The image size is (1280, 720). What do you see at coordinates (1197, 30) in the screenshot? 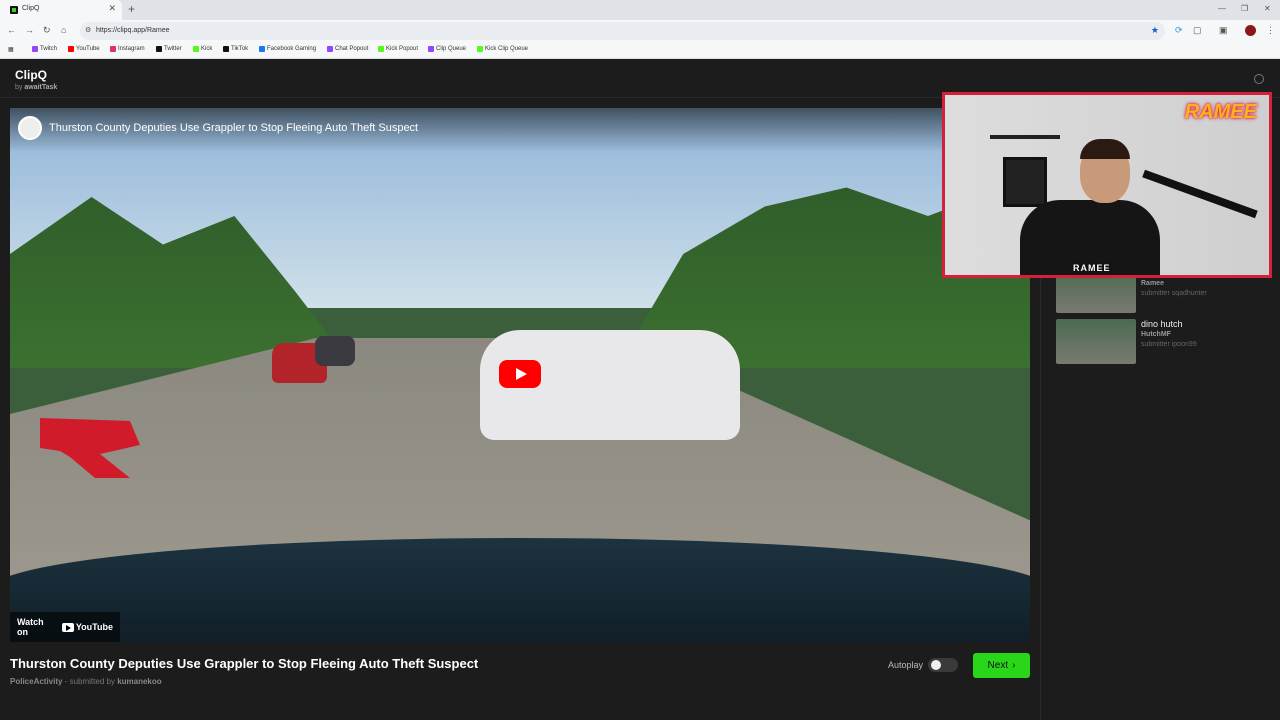
I see `extensions-puzzle-icon: ▢` at bounding box center [1197, 30].